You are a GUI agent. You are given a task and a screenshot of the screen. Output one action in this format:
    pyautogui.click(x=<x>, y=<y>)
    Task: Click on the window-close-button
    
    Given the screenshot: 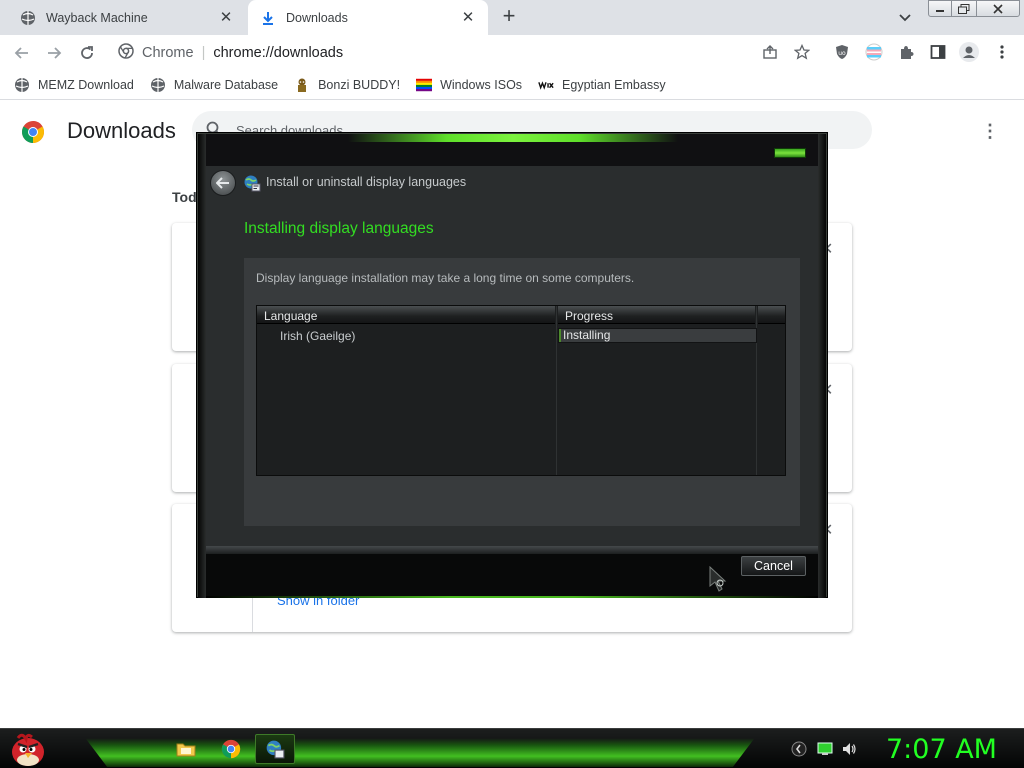 What is the action you would take?
    pyautogui.click(x=998, y=8)
    